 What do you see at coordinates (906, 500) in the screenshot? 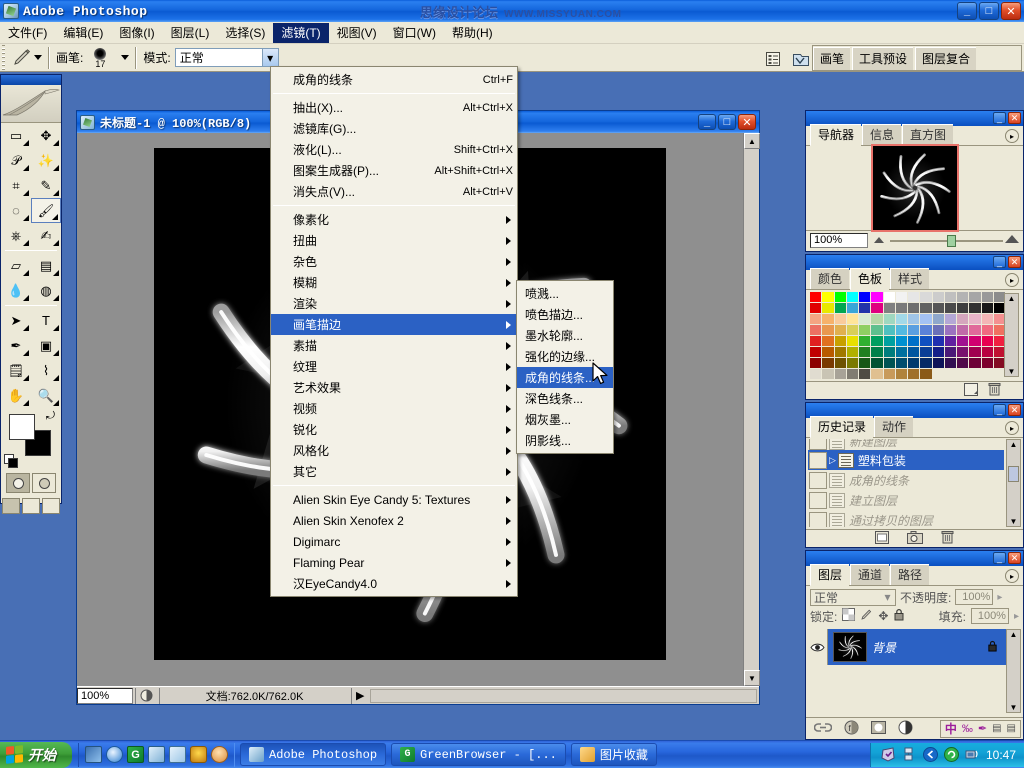
I see `history-item-3: 建立图层` at bounding box center [906, 500].